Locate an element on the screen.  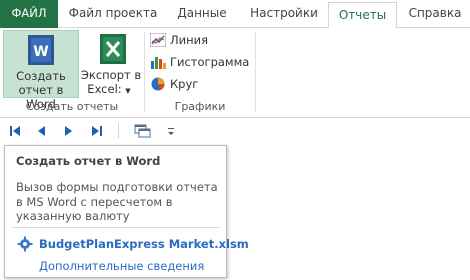
tab-project-file: Файл проекта is located at coordinates (113, 14).